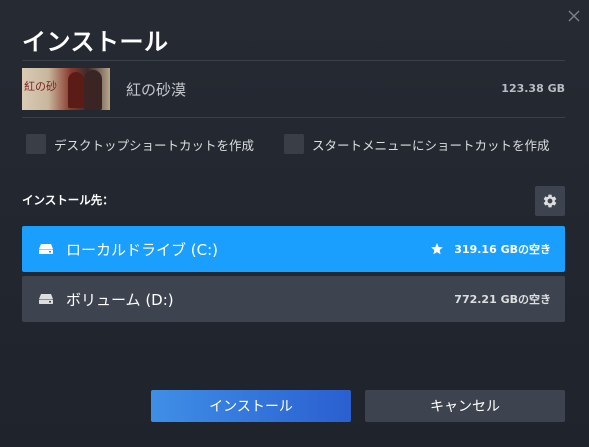  What do you see at coordinates (40, 86) in the screenshot?
I see `thumbnail-title: 紅の砂` at bounding box center [40, 86].